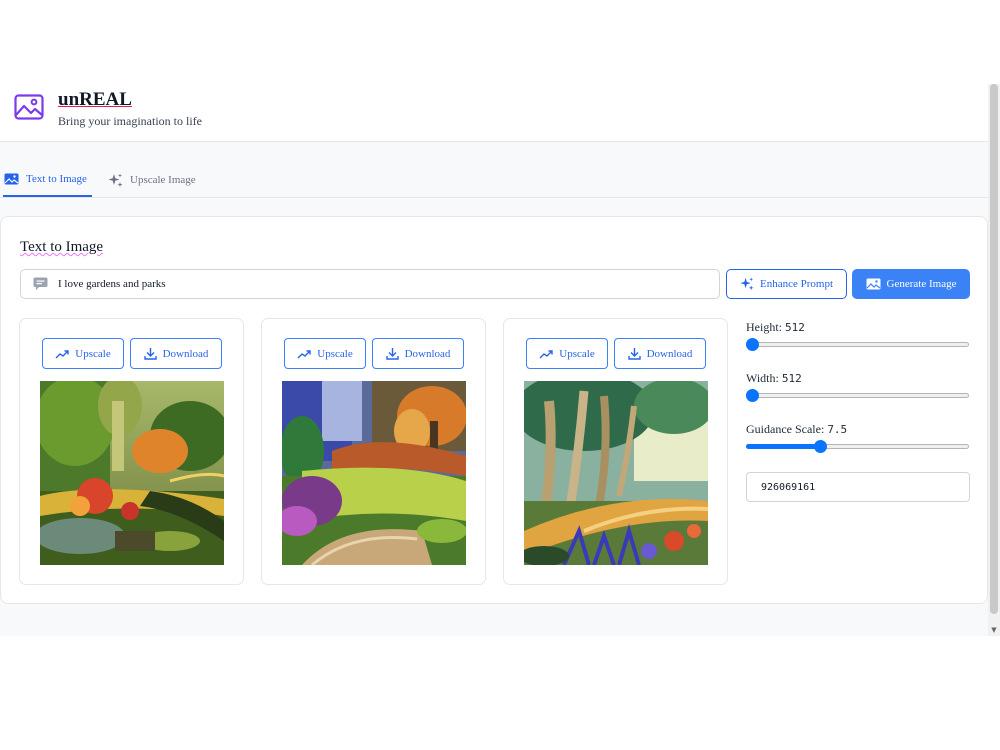  Describe the element at coordinates (62, 247) in the screenshot. I see `section-title: Text to Image` at that location.